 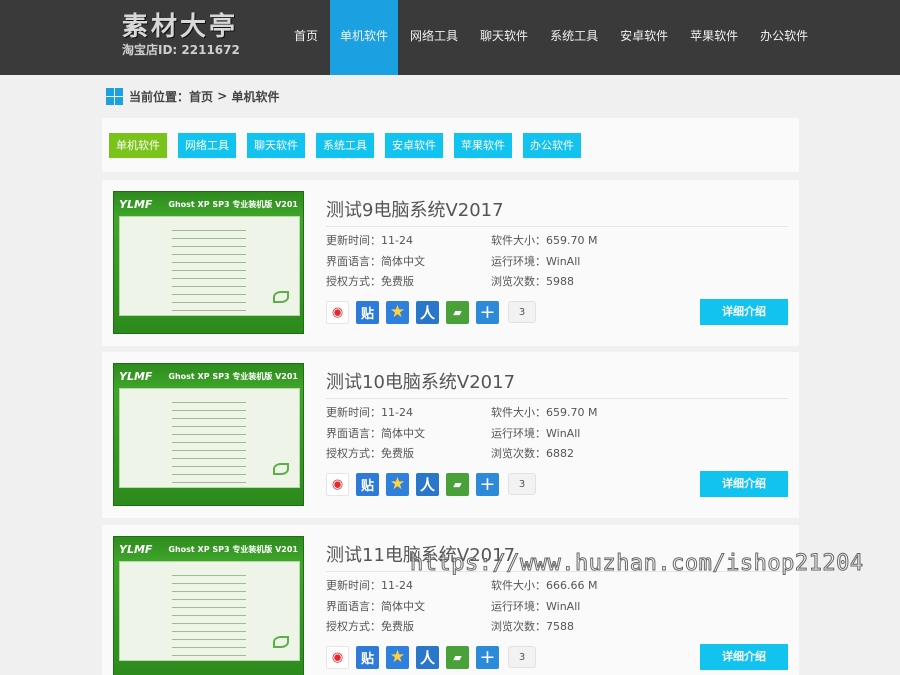 I want to click on site-logo: 素材大亭 淘宝店ID: 2211672, so click(x=187, y=38).